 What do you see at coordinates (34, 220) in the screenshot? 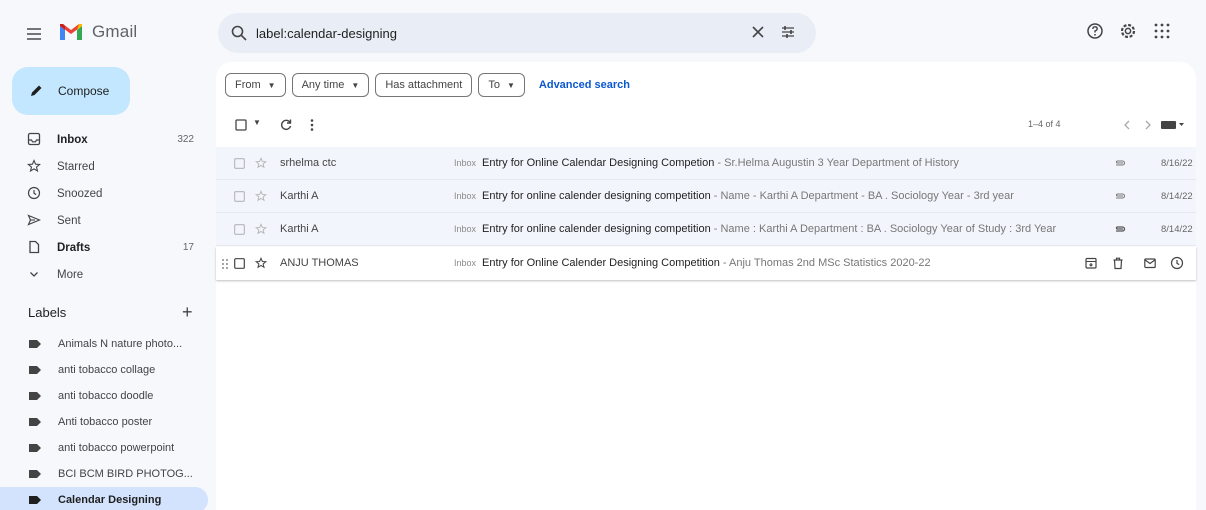
I see `send-icon` at bounding box center [34, 220].